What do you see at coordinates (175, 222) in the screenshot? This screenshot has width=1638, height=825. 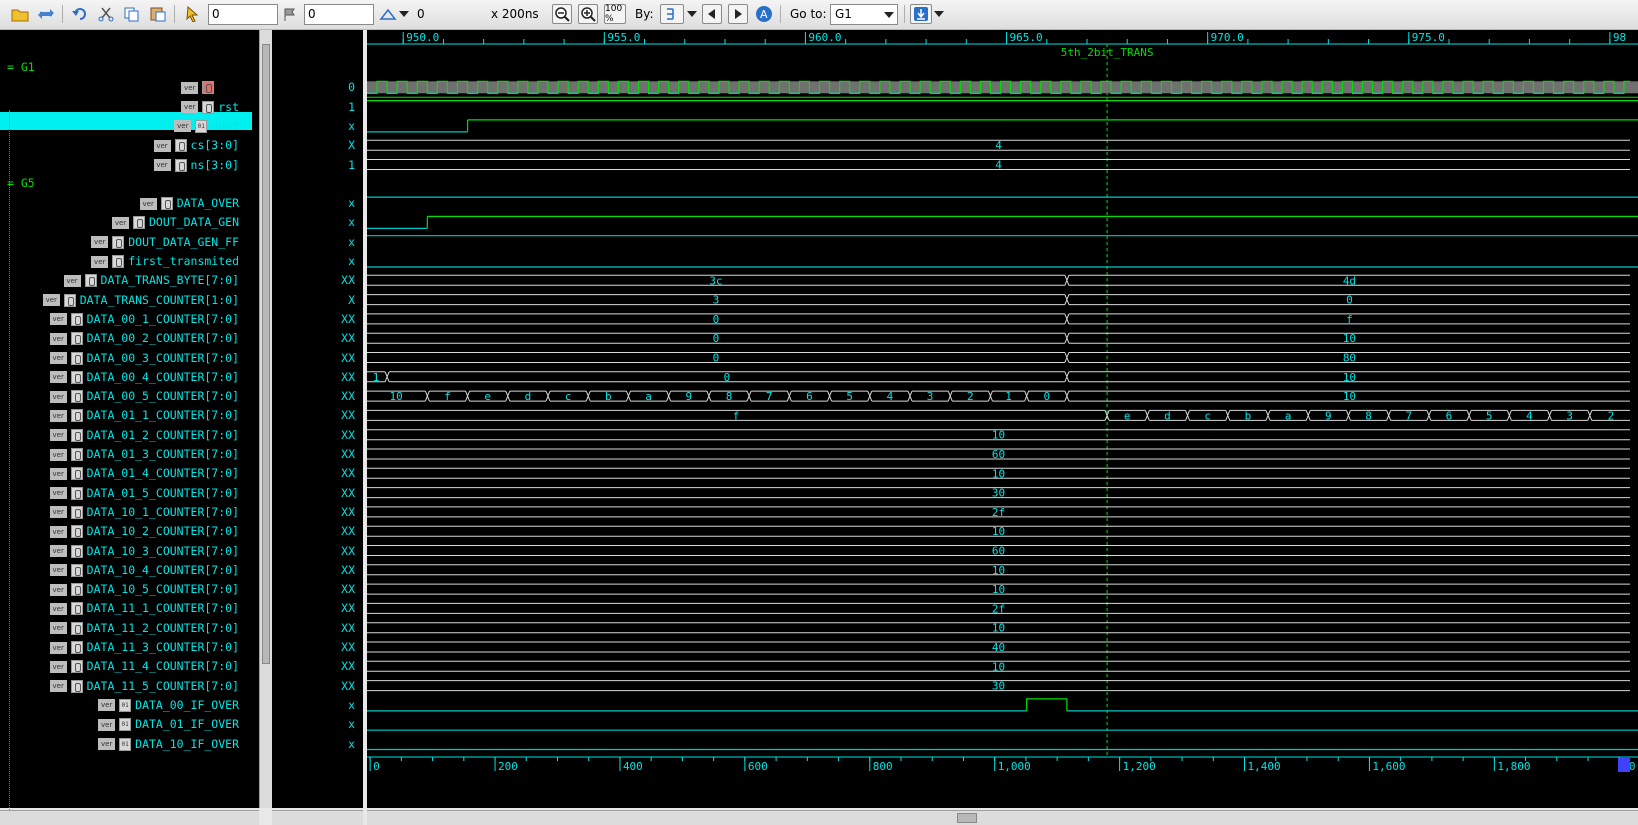 I see `signal-row: ver DOUT_DATA_GEN` at bounding box center [175, 222].